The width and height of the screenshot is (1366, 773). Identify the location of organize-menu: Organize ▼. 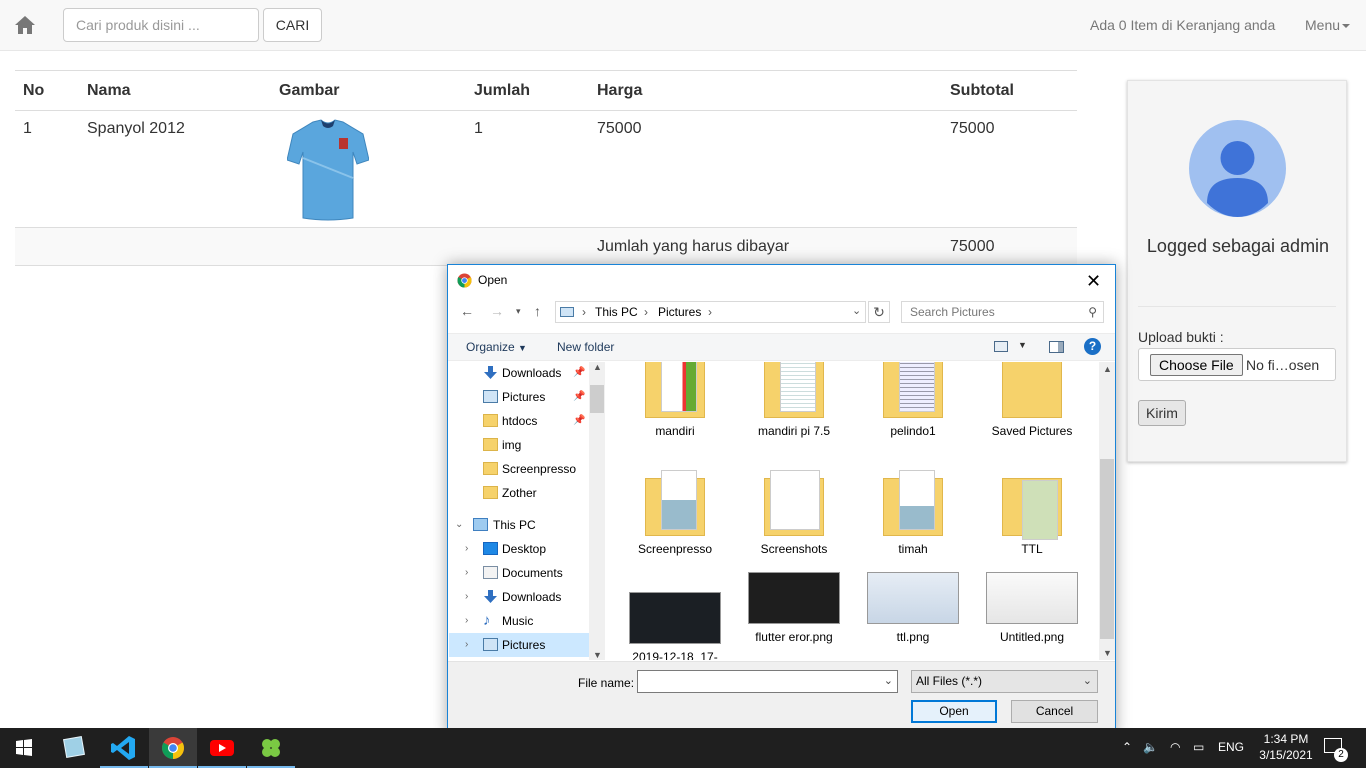
(496, 347).